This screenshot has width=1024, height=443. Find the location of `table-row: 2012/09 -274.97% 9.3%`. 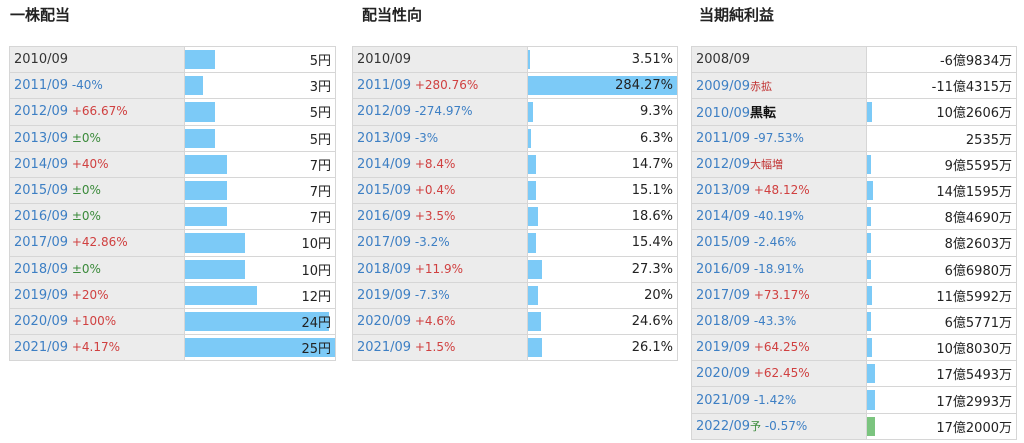

table-row: 2012/09 -274.97% 9.3% is located at coordinates (515, 112).